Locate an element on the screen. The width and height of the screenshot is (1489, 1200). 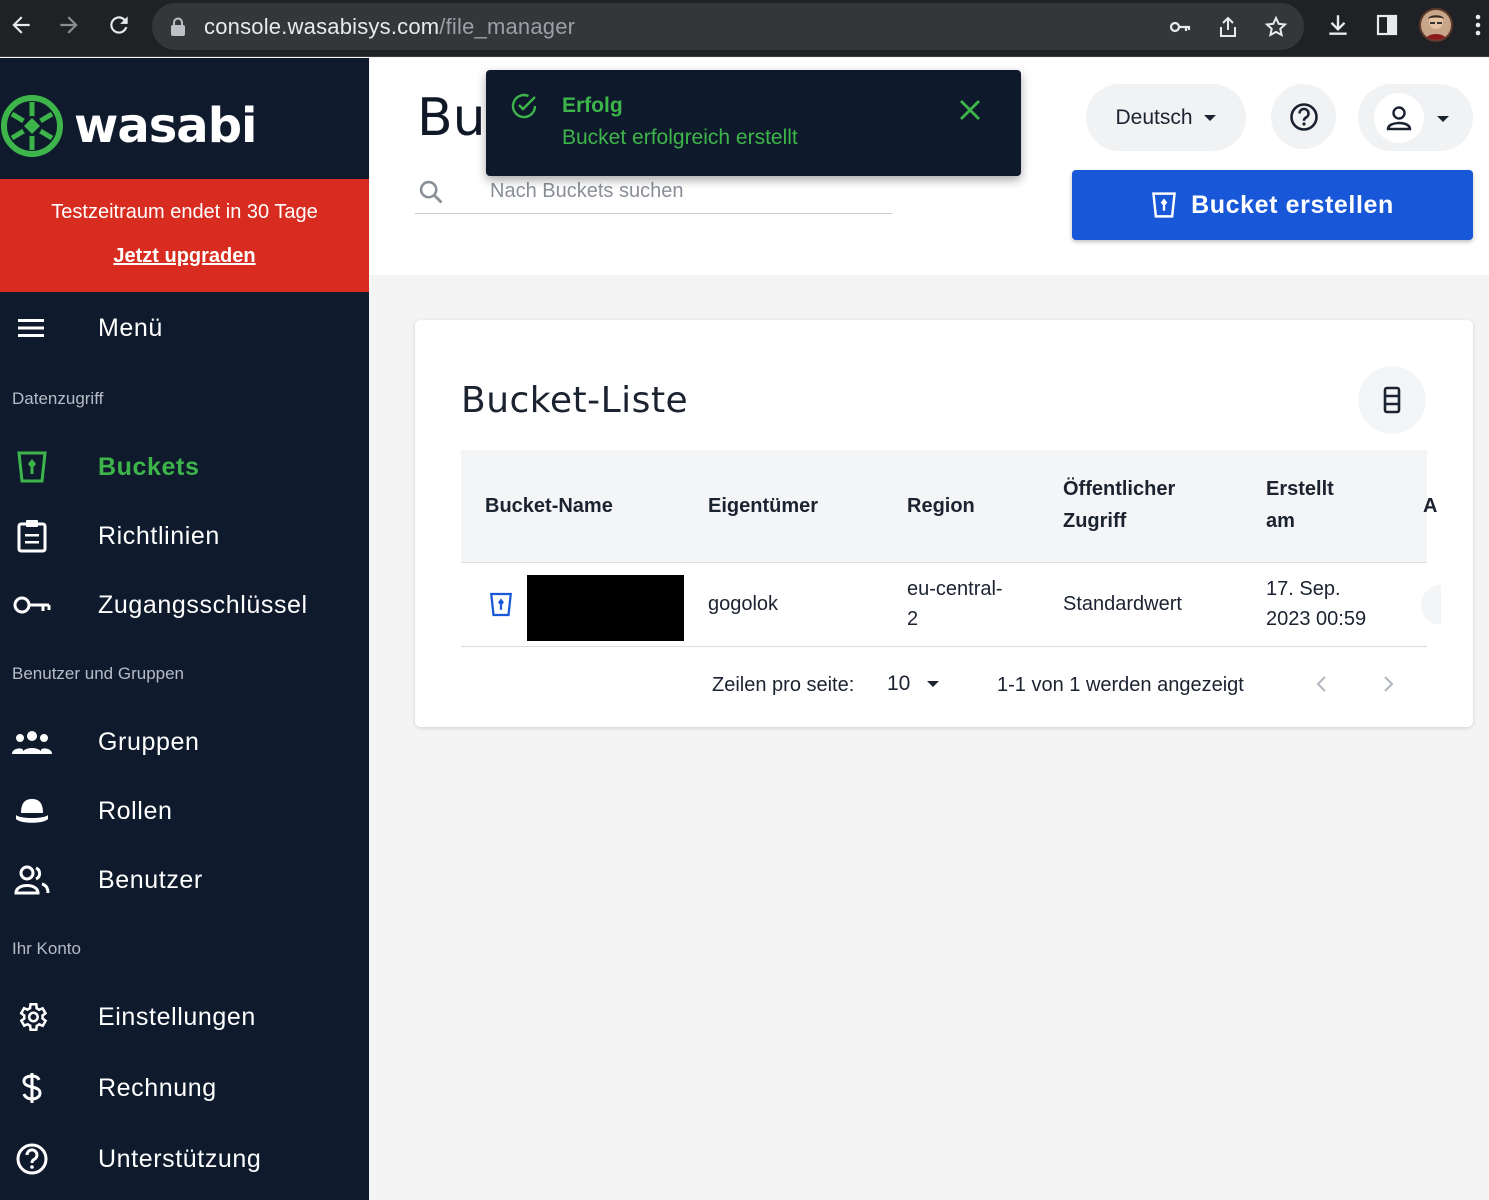
gear-icon is located at coordinates (32, 1017).